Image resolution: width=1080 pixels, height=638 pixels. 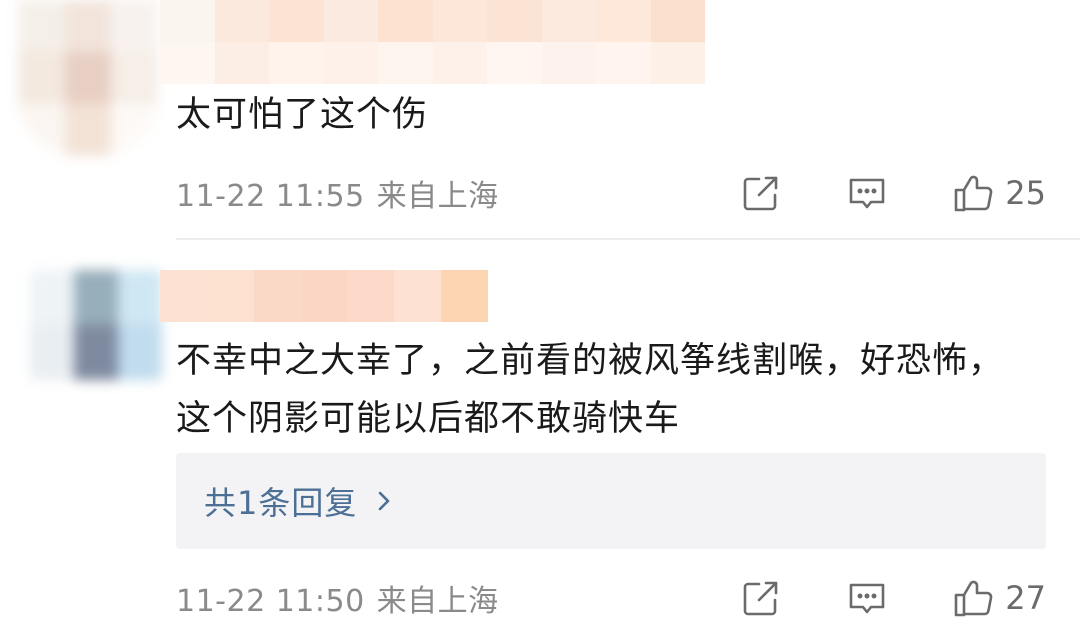 I want to click on comment-text: 不幸中之大幸了，之前看的被风筝线割喉，好恐怖，这个阴影可能以后都不敢骑快车, so click(x=590, y=390).